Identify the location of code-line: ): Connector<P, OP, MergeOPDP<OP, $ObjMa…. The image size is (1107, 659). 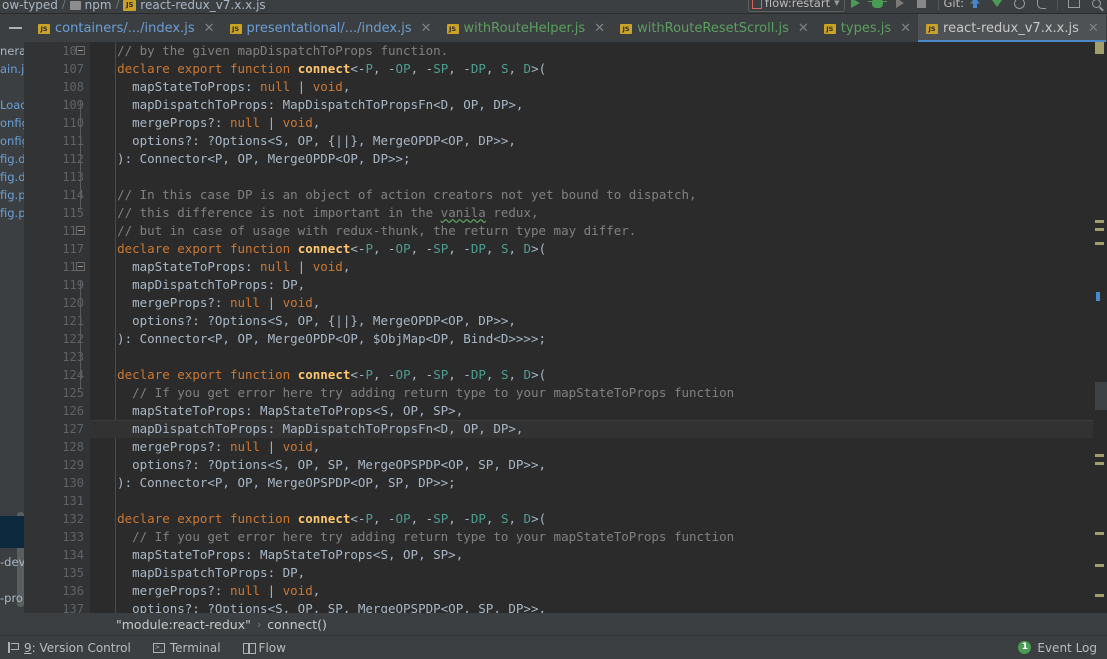
(591, 339).